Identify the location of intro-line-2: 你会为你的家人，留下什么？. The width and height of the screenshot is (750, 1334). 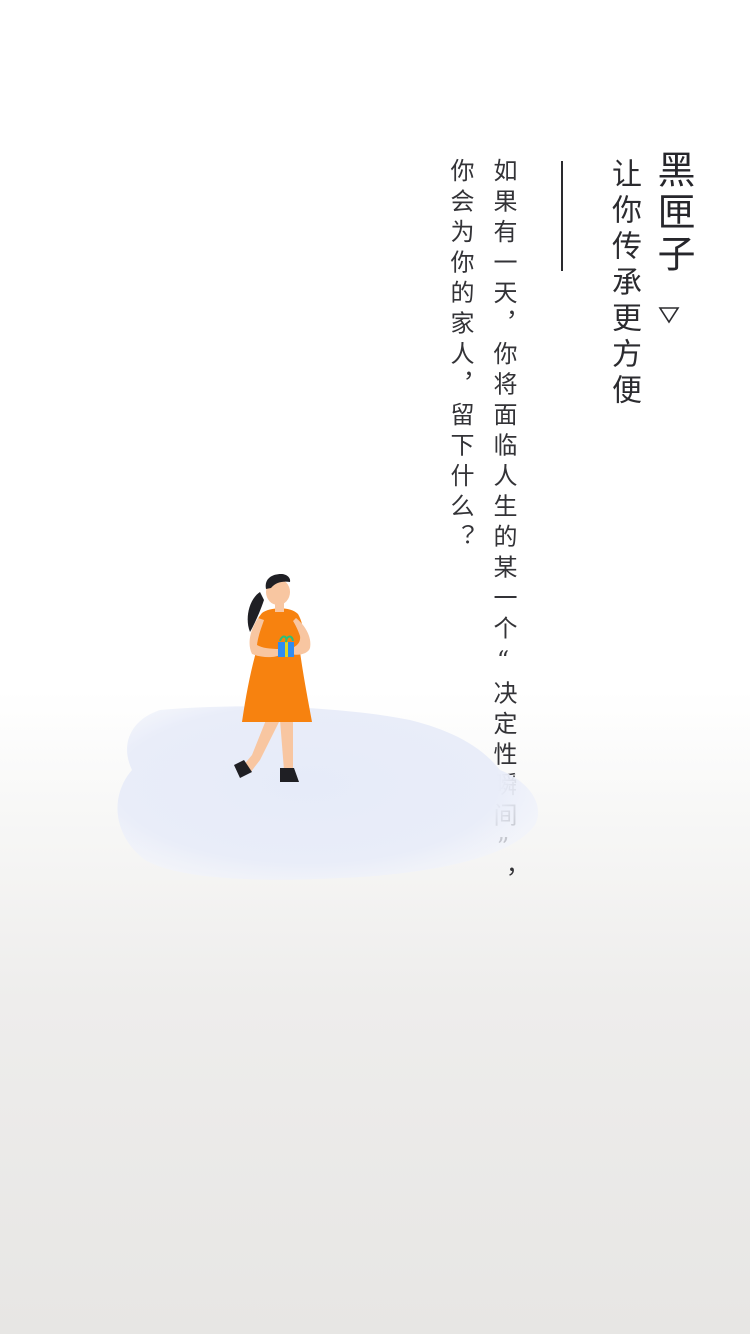
(460, 356).